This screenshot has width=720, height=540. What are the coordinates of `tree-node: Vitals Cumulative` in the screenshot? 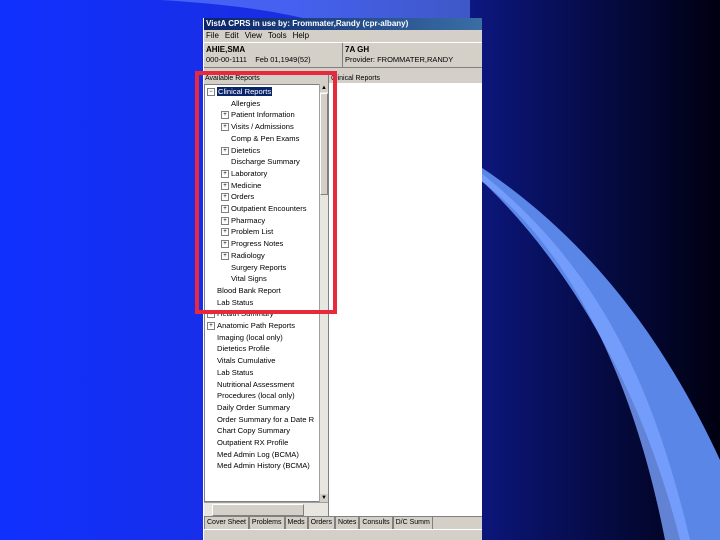 It's located at (241, 361).